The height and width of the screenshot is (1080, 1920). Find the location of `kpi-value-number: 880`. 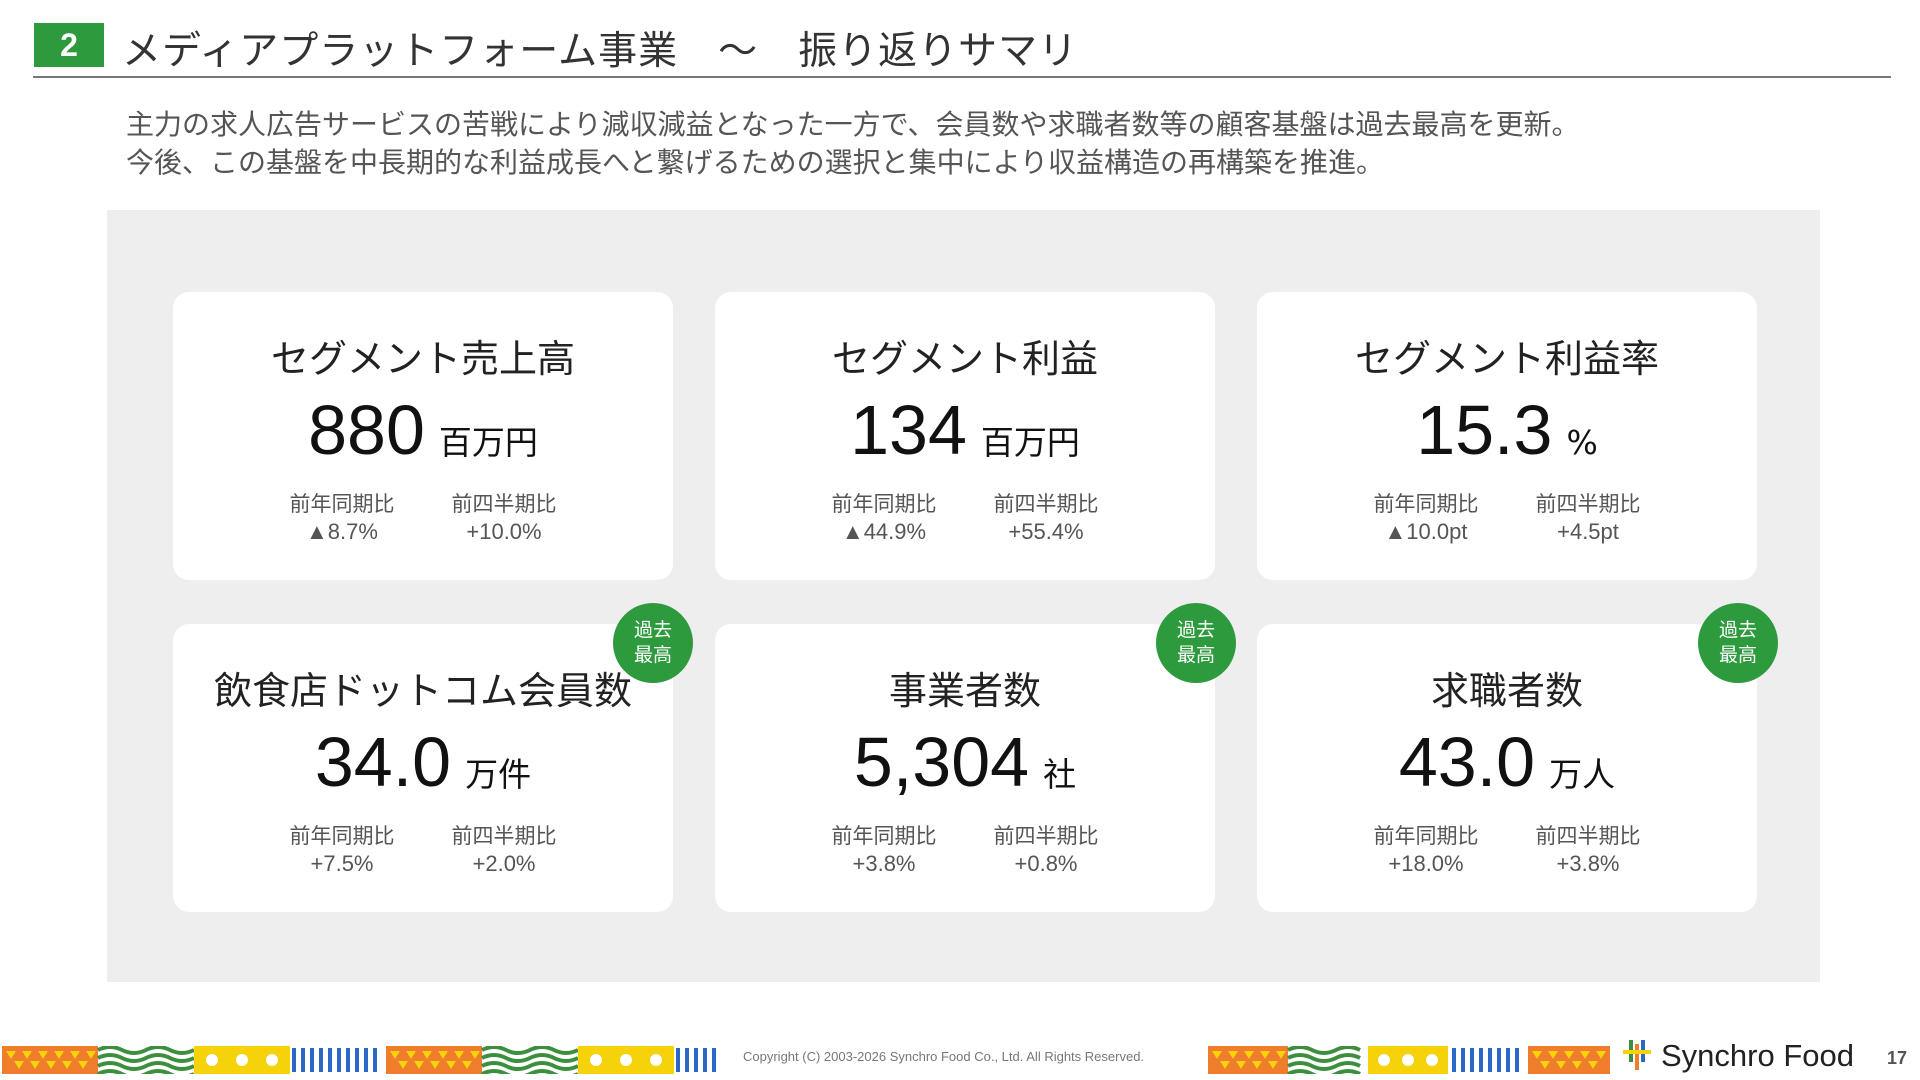

kpi-value-number: 880 is located at coordinates (366, 430).